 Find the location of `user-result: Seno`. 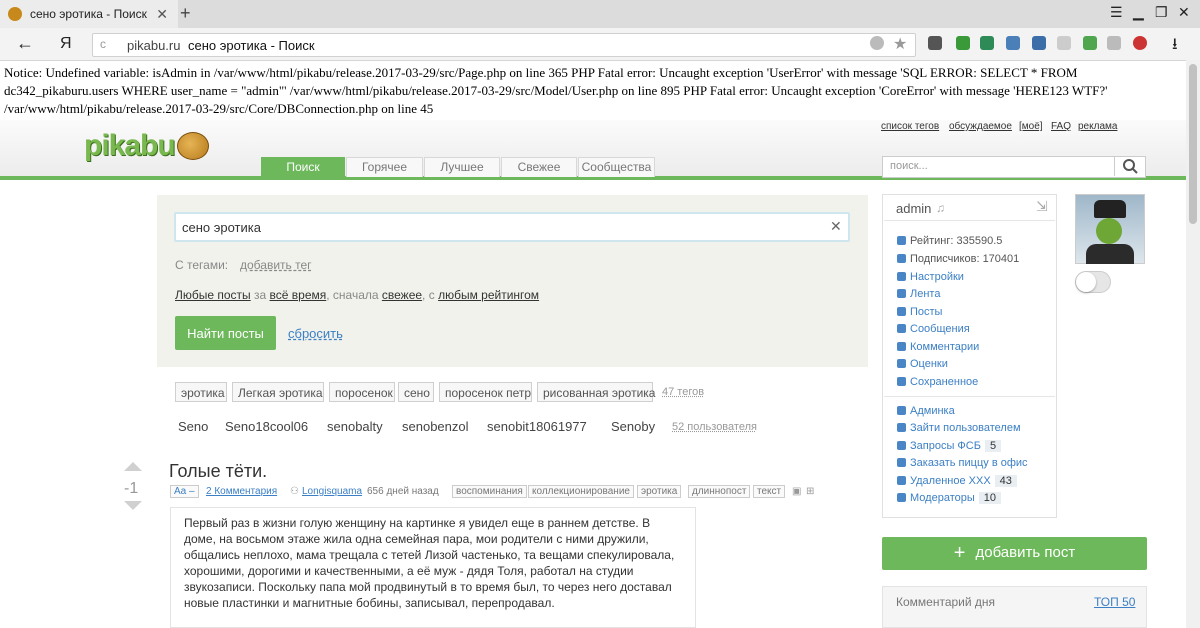

user-result: Seno is located at coordinates (193, 426).